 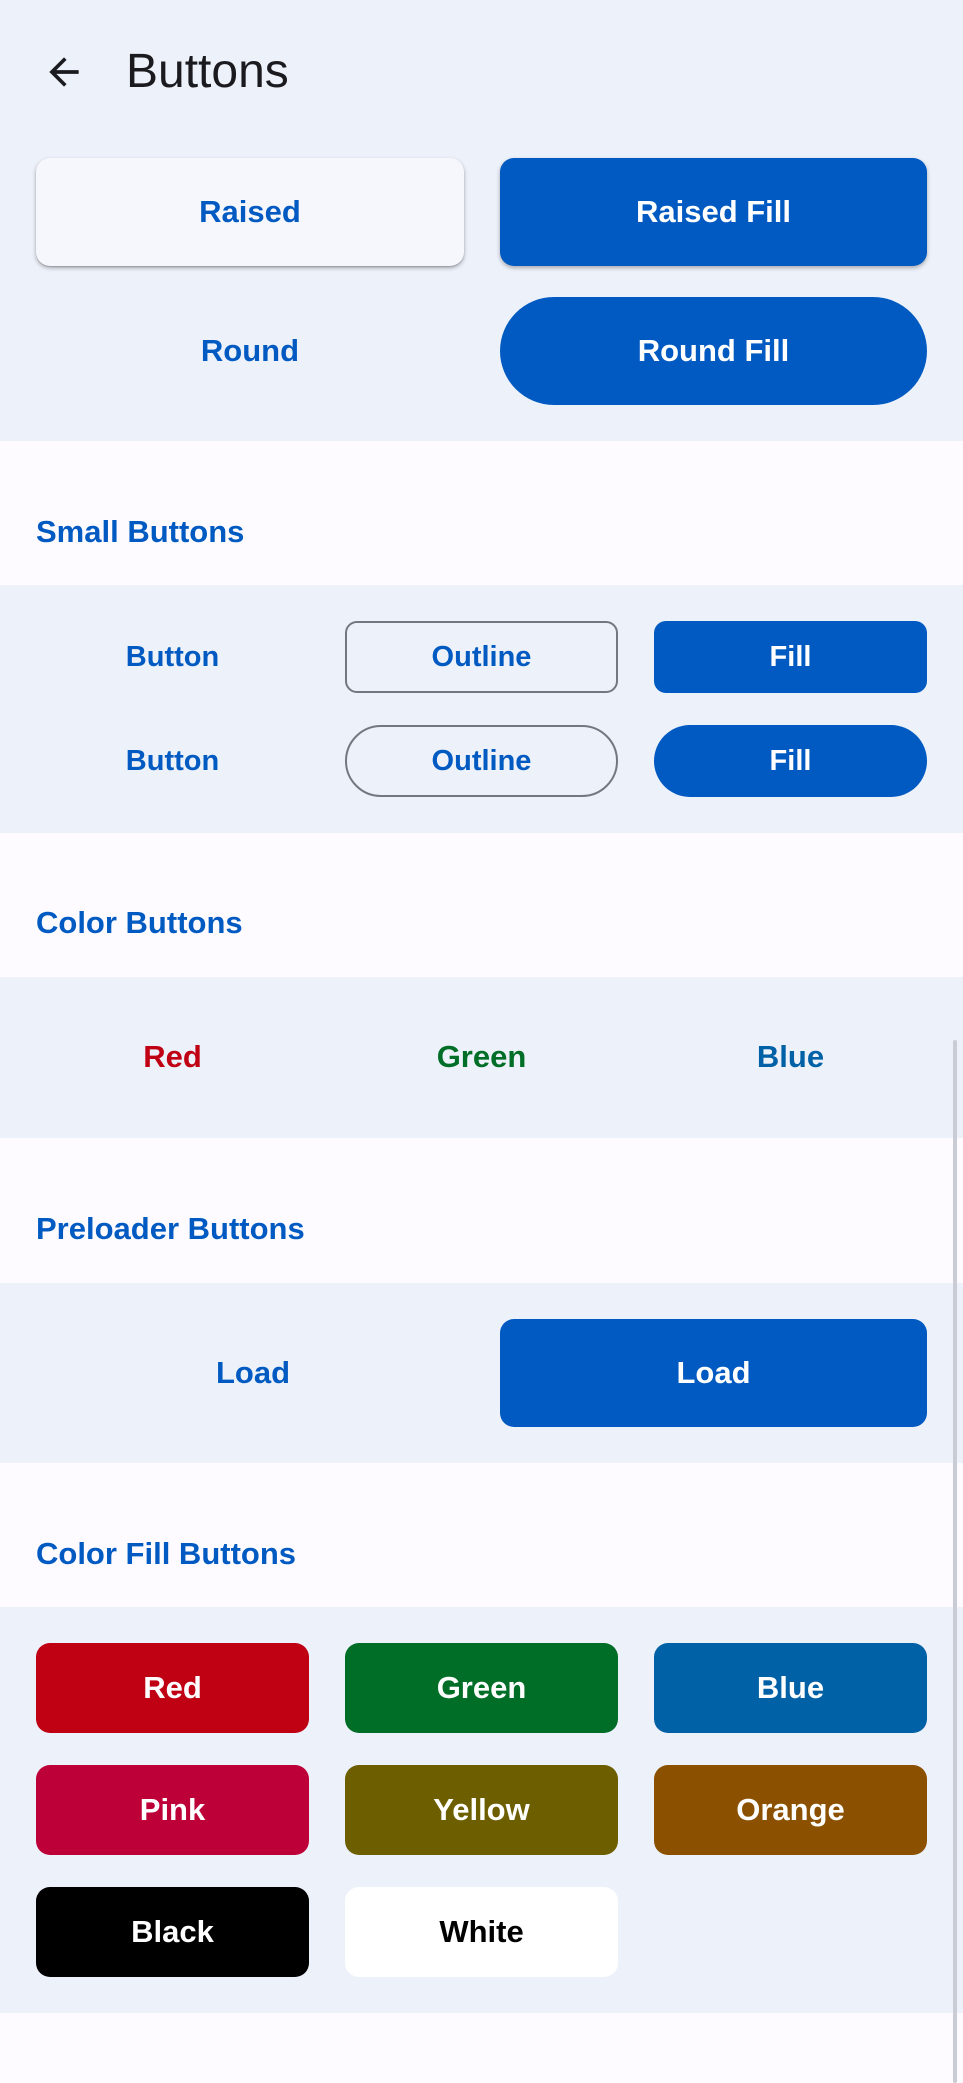 I want to click on red-button: Red, so click(x=172, y=1057).